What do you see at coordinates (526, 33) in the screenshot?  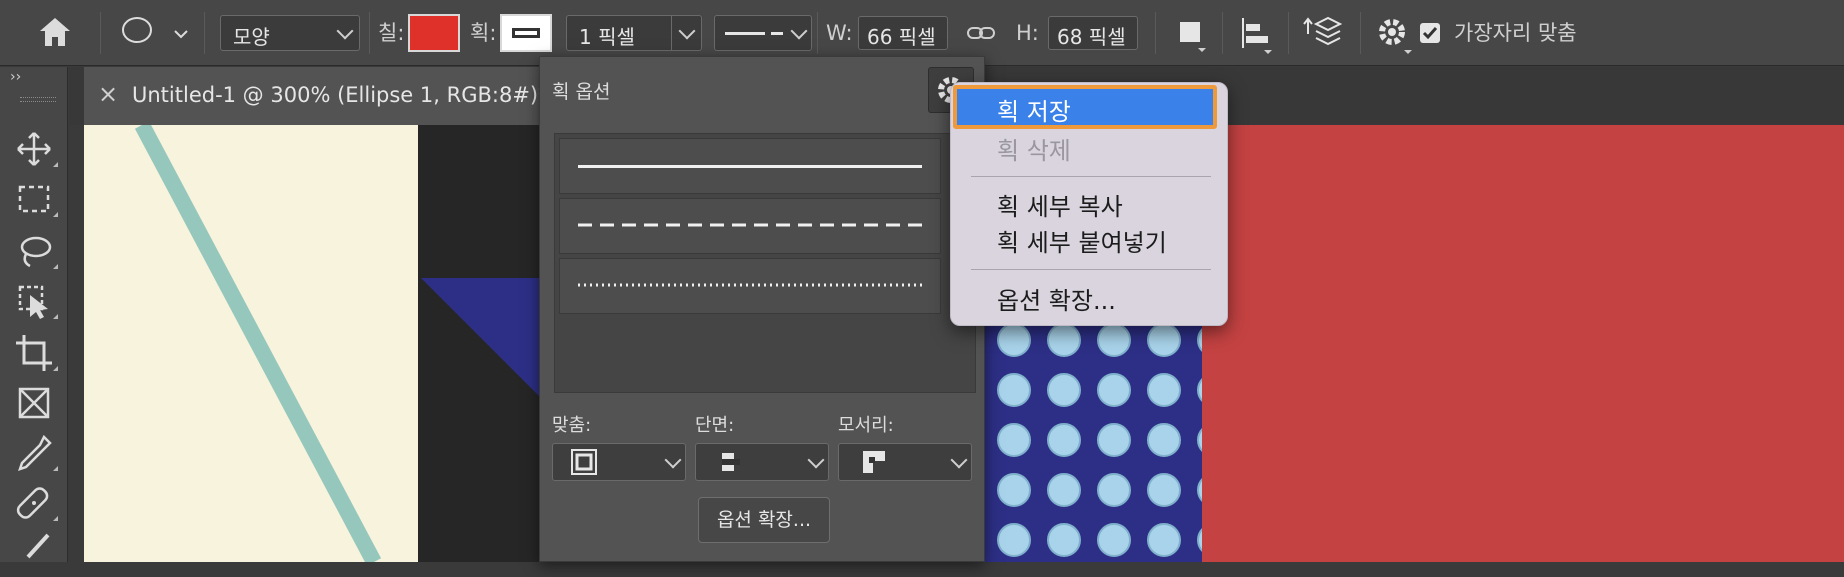 I see `stroke-swatch` at bounding box center [526, 33].